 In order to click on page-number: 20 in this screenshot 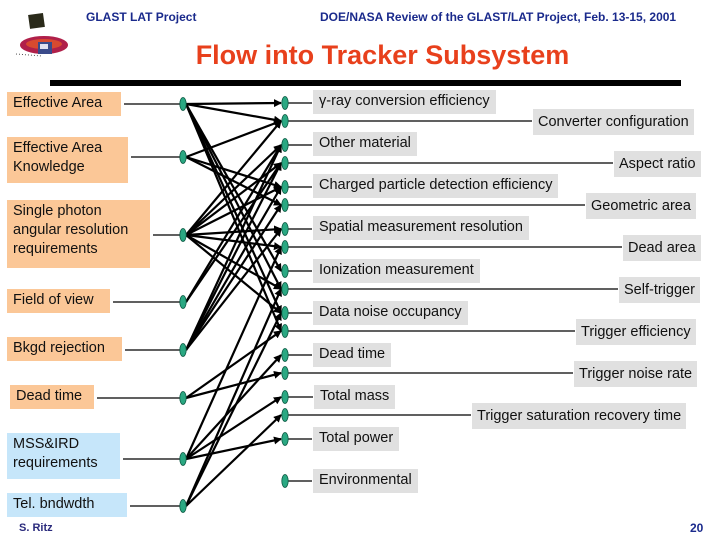, I will do `click(697, 528)`.